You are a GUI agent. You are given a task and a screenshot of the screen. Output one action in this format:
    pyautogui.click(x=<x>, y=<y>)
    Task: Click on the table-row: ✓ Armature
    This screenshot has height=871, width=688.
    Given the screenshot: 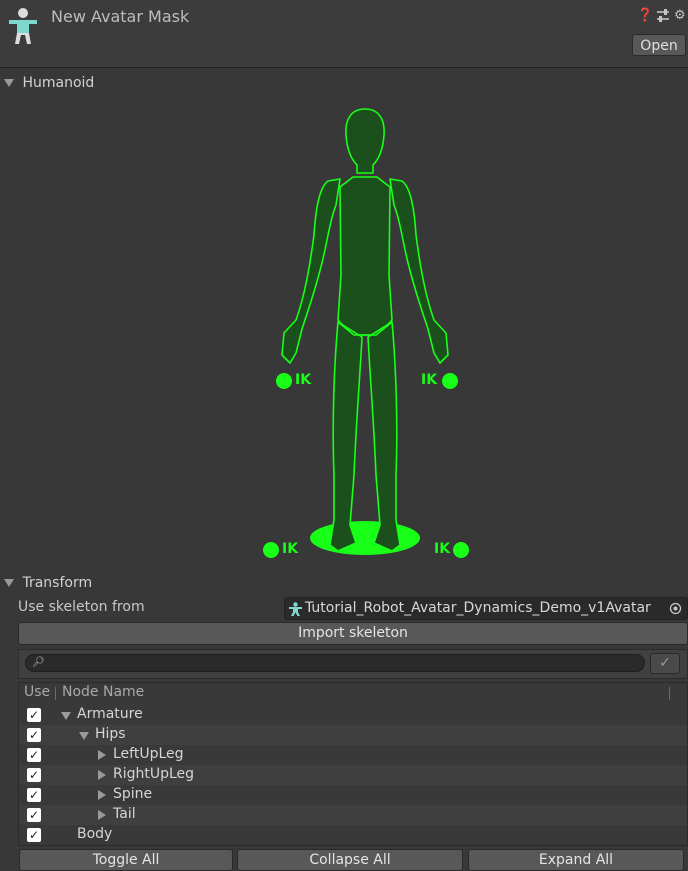 What is the action you would take?
    pyautogui.click(x=353, y=715)
    